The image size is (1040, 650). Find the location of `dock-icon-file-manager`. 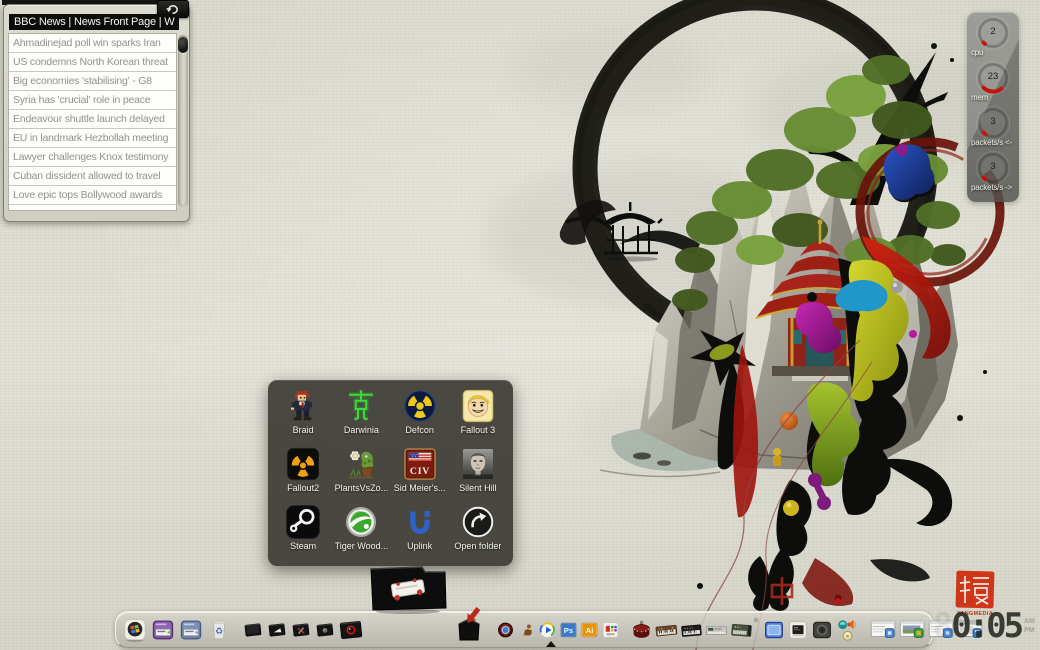

dock-icon-file-manager is located at coordinates (774, 630).